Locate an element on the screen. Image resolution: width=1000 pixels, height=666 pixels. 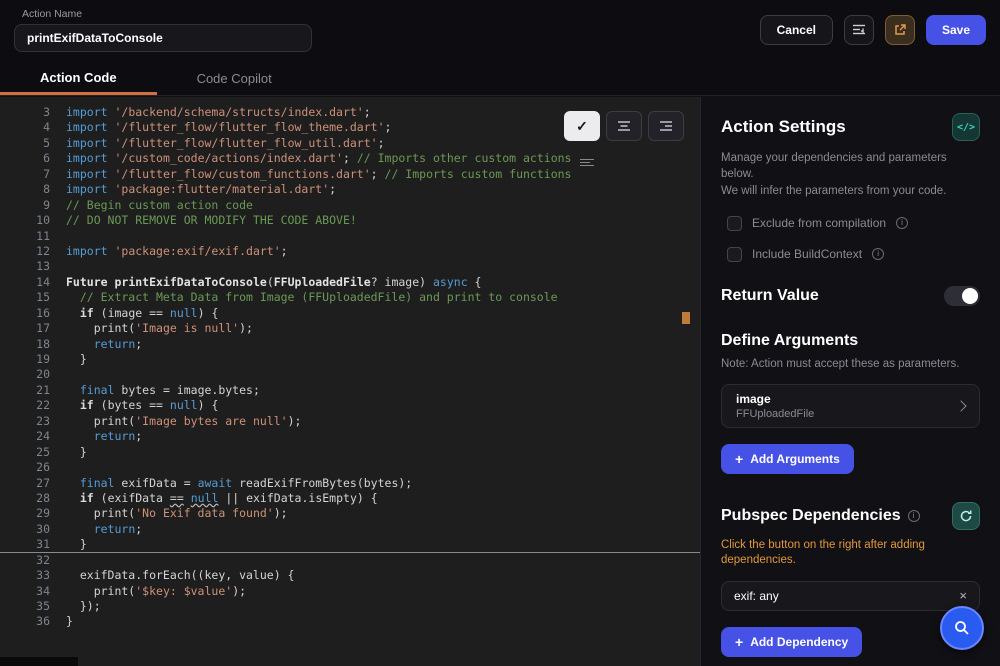
format-code-button is located at coordinates (858, 30).